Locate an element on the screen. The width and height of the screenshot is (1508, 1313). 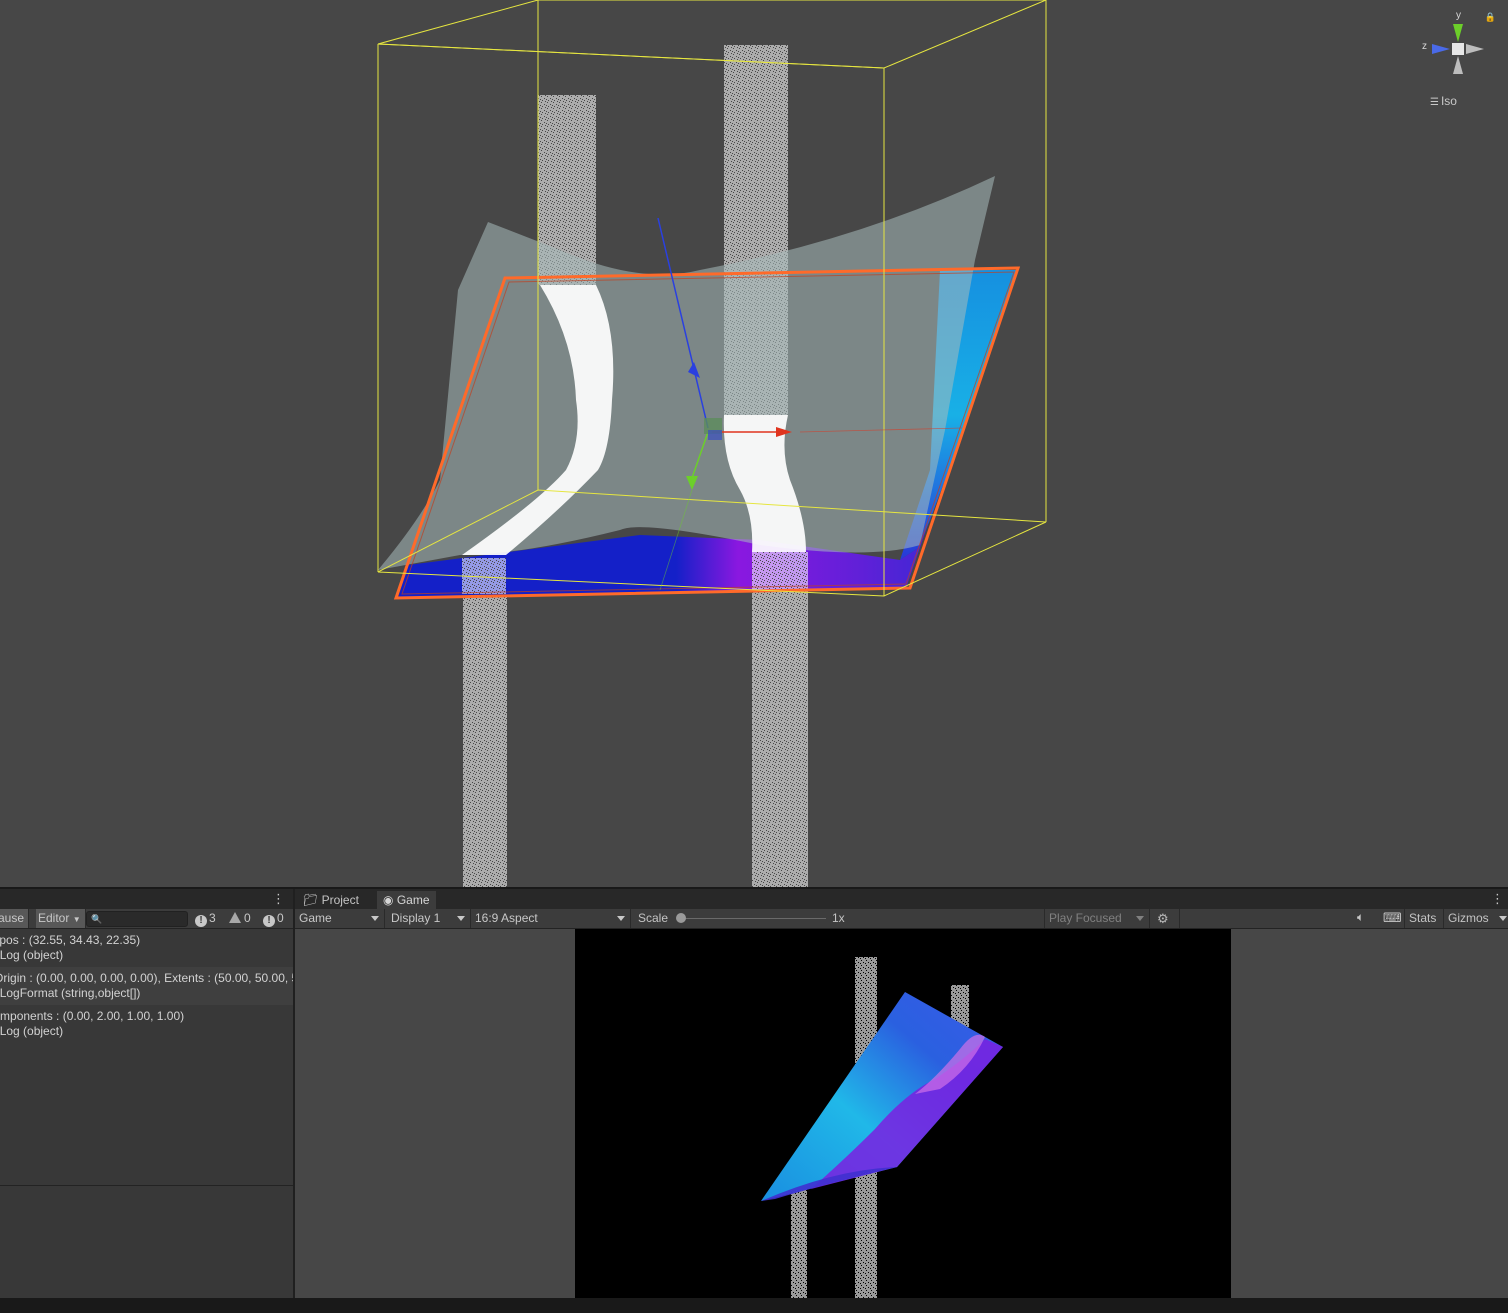
lock-icon: 🔒 is located at coordinates (1490, 17).